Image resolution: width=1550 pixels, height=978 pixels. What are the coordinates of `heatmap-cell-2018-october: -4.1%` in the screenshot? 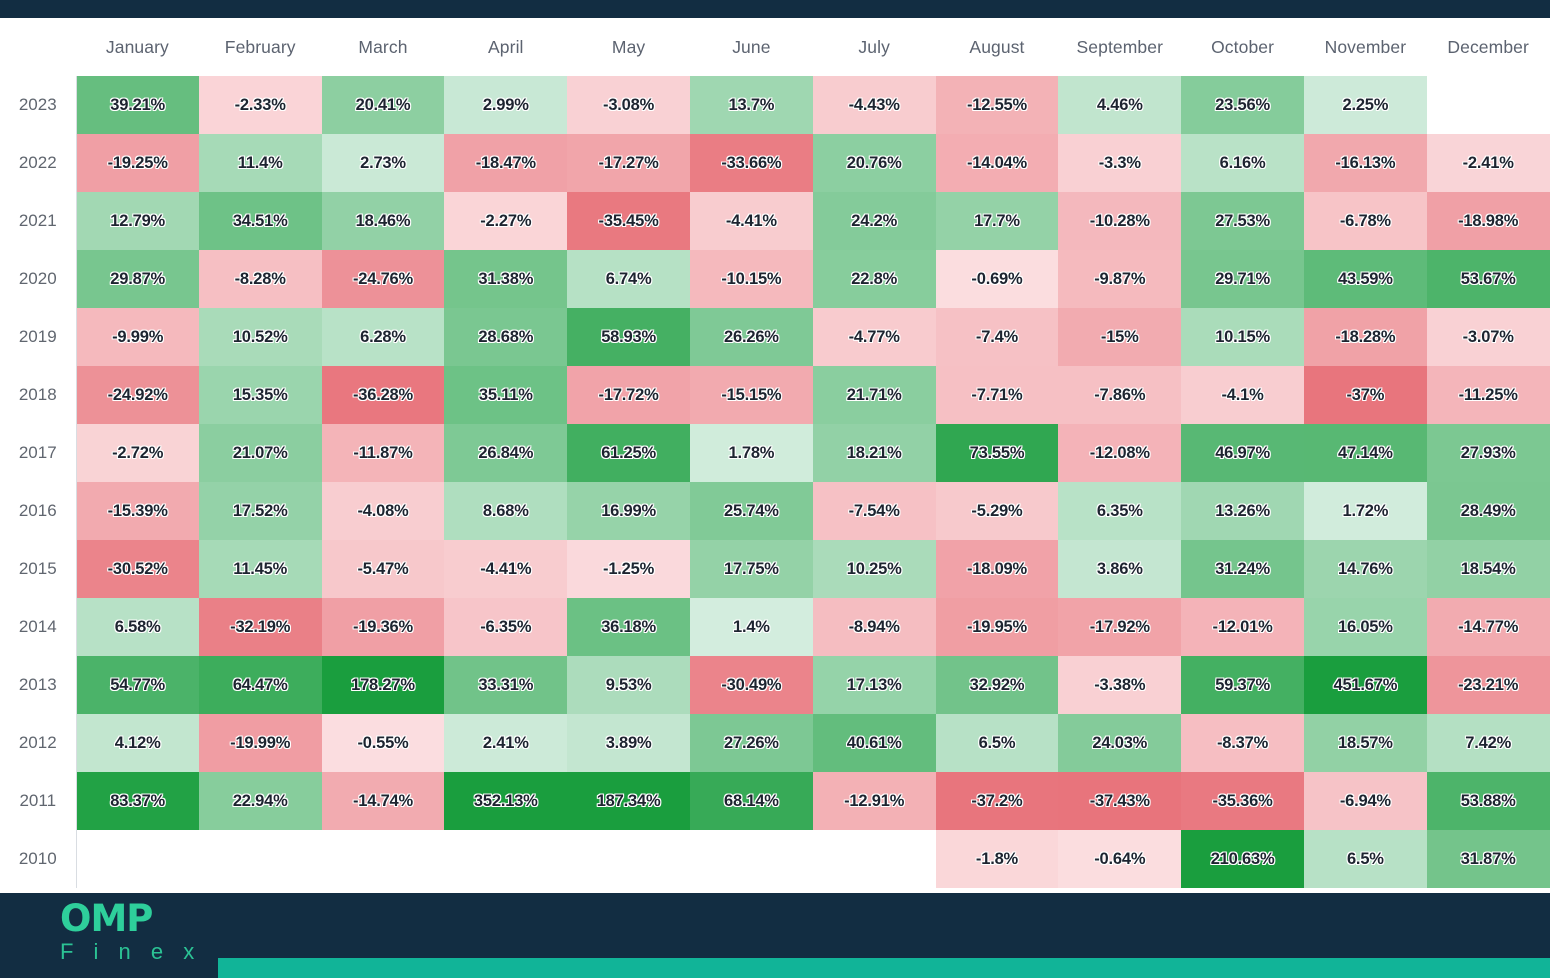 It's located at (1242, 395).